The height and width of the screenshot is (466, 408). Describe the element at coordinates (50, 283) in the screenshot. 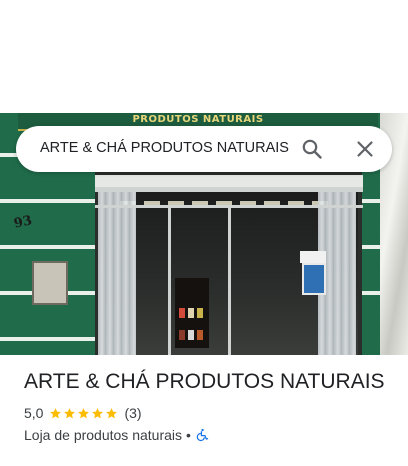

I see `intercom-box` at that location.